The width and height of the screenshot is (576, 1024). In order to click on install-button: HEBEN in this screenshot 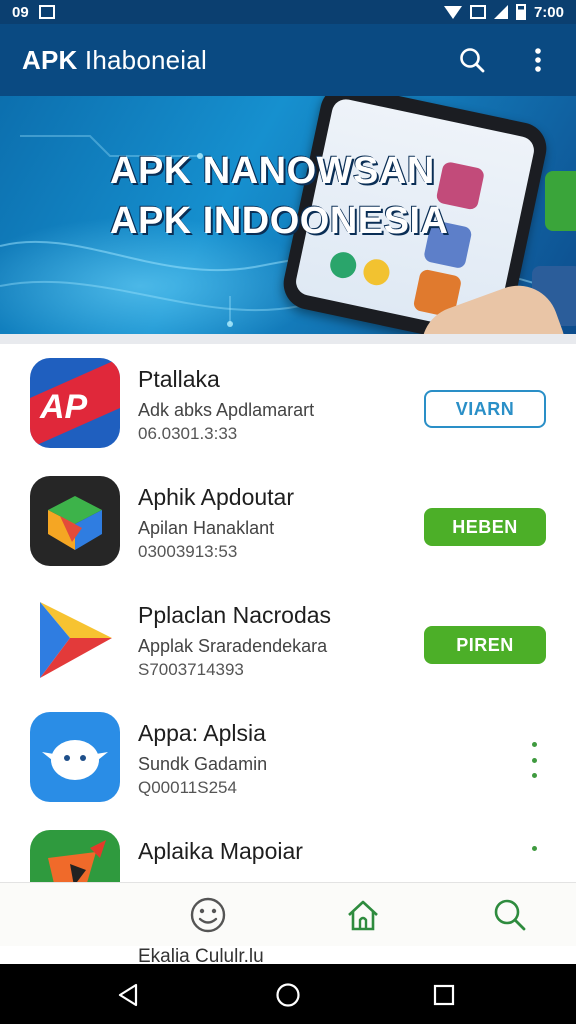, I will do `click(485, 527)`.